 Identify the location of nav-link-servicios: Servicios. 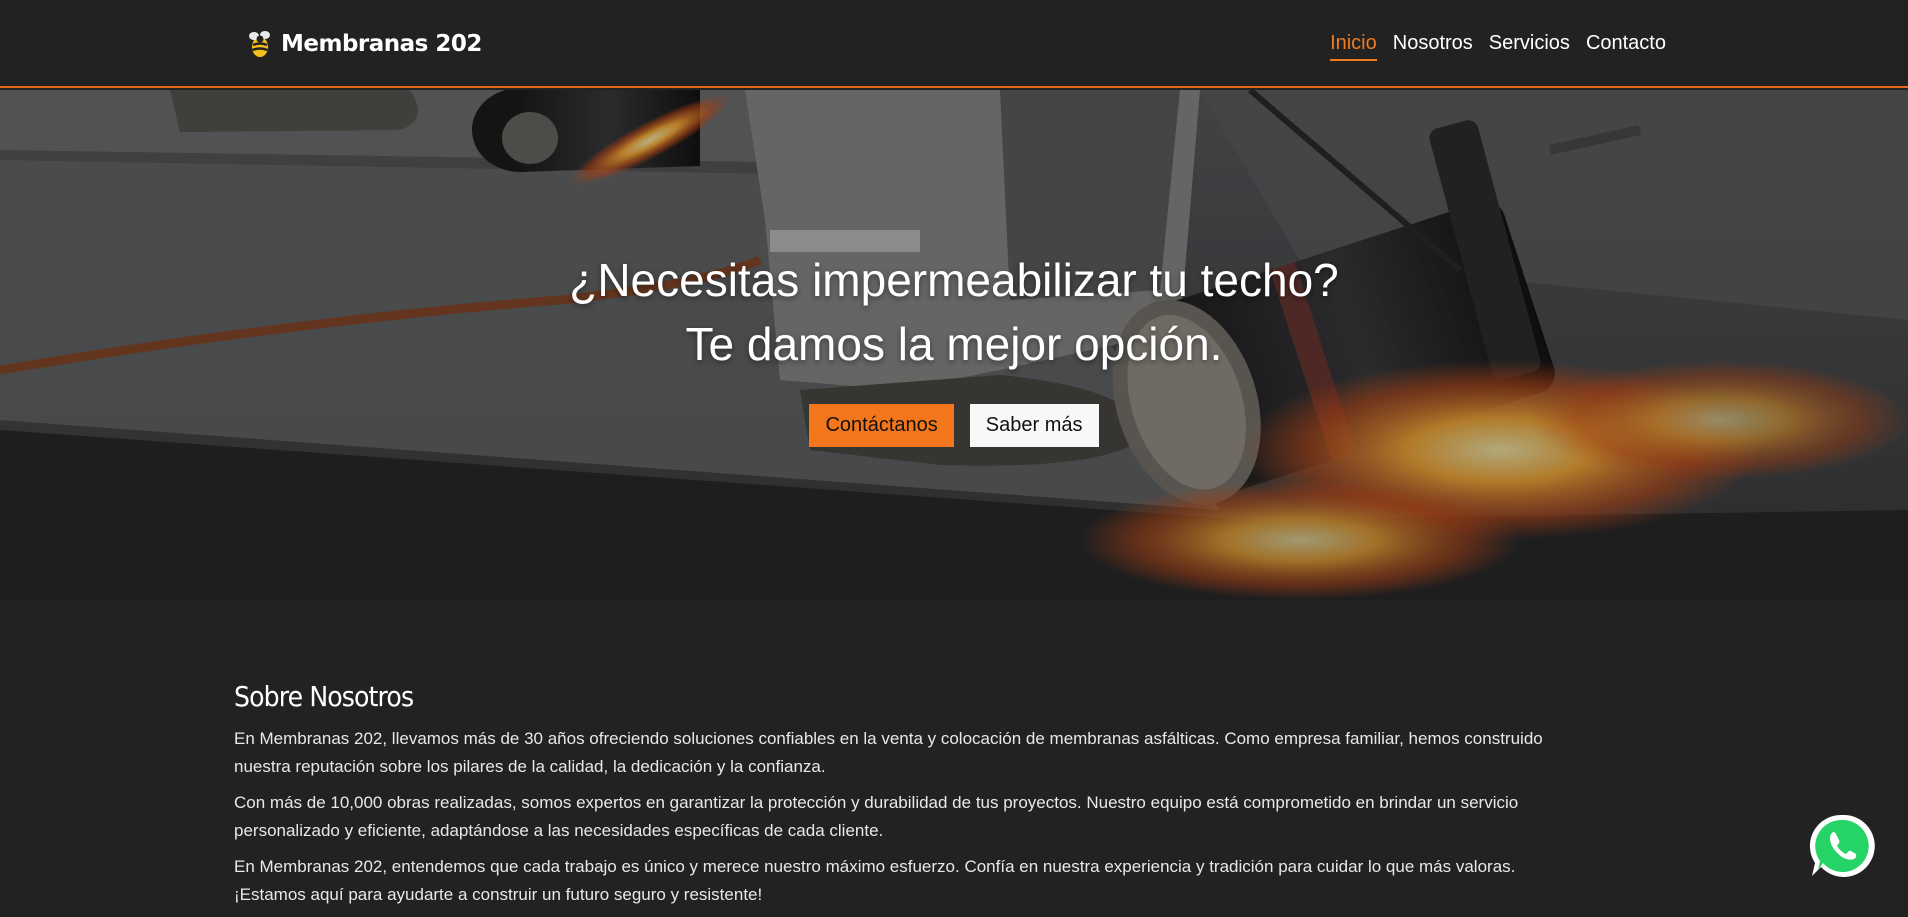
(1529, 46).